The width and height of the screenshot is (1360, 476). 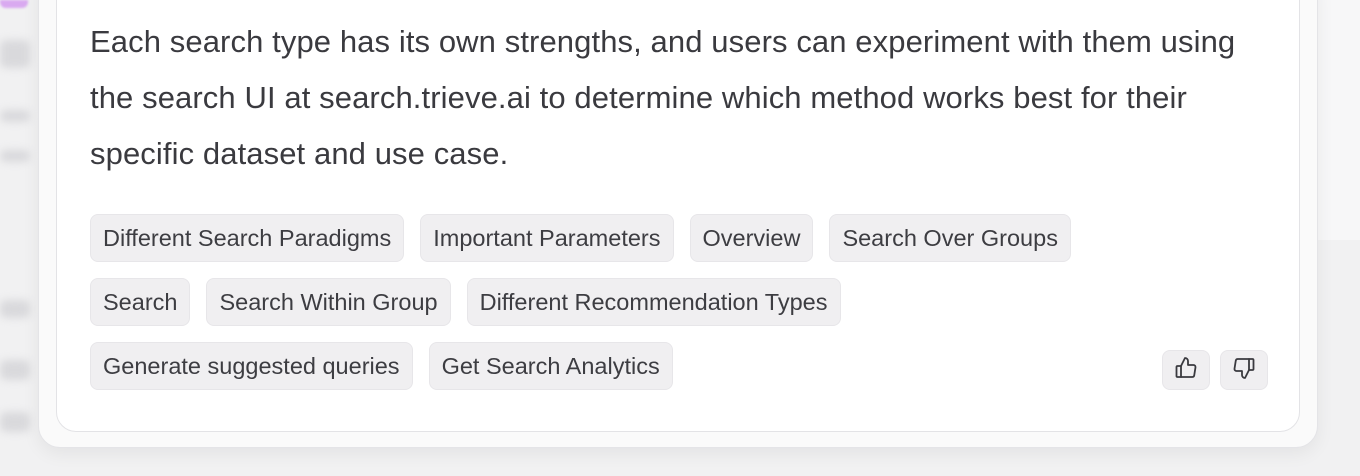 I want to click on source-tag: Search, so click(x=140, y=302).